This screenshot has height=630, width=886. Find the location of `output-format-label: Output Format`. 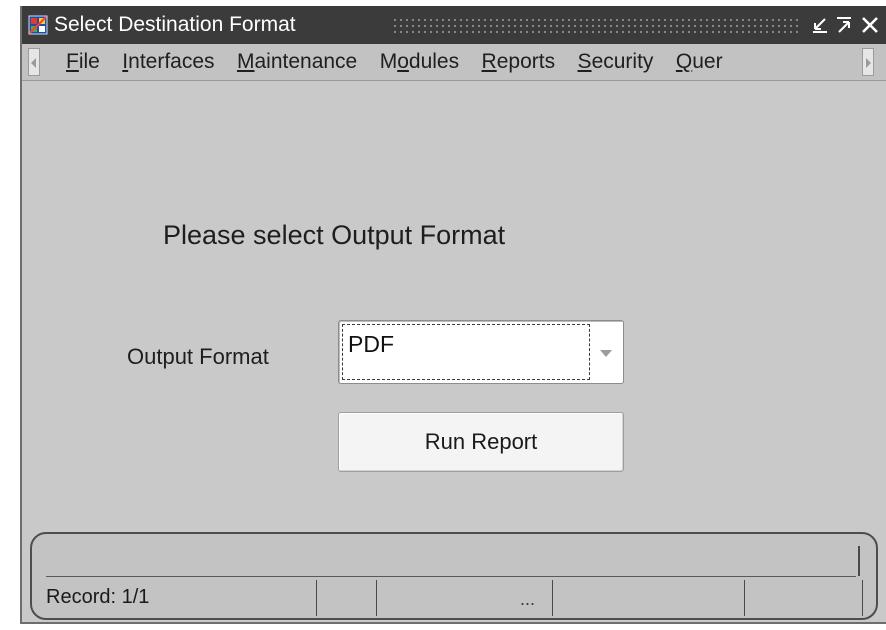

output-format-label: Output Format is located at coordinates (198, 356).